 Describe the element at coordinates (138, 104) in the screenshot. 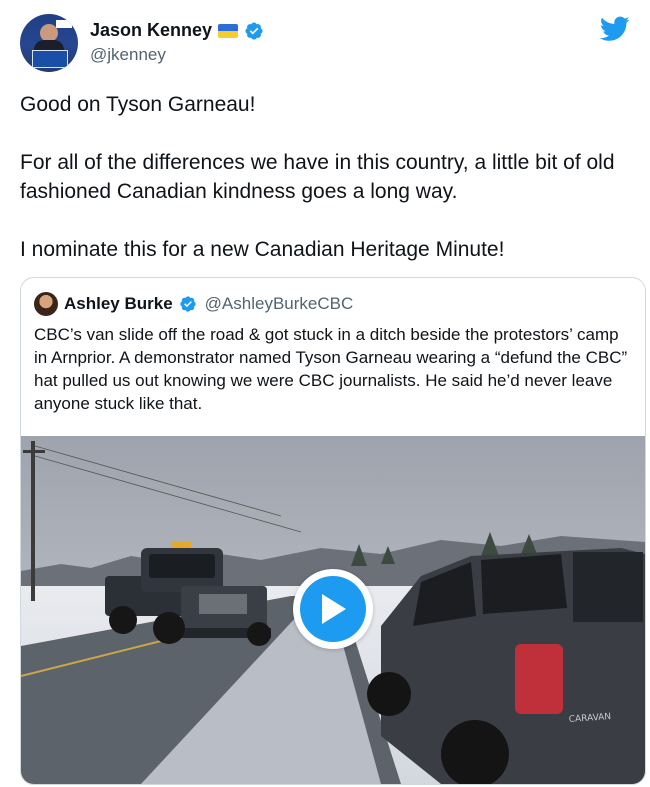

I see `tweet-paragraph: Good on Tyson Garneau!` at that location.